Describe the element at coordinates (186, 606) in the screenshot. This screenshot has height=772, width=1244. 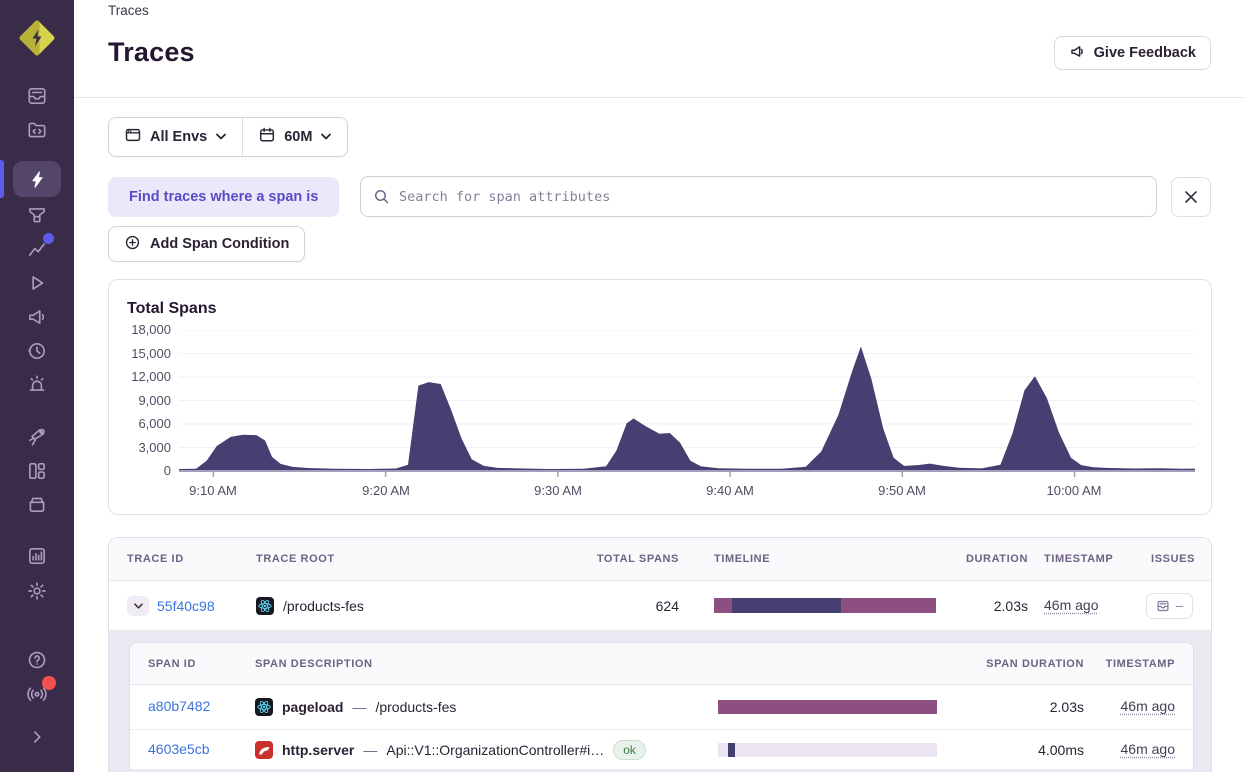
I see `trace-id-link: 55f40c98` at that location.